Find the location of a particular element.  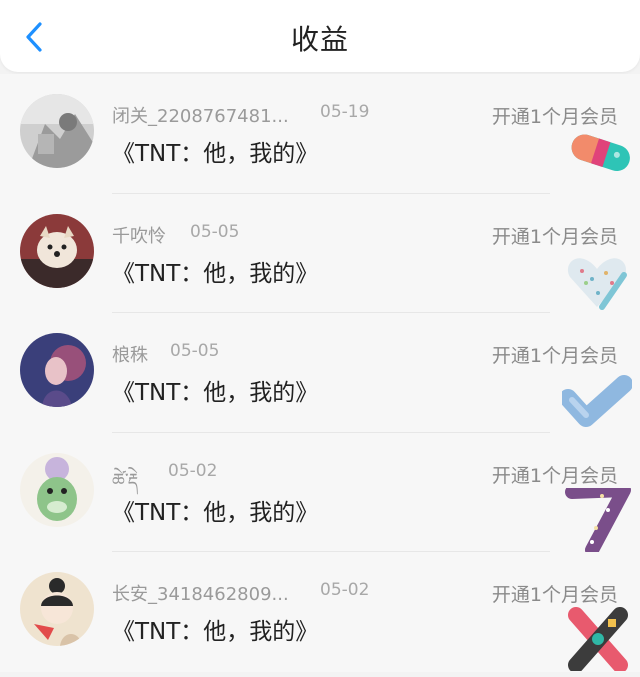

page-title: 收益 is located at coordinates (319, 39).